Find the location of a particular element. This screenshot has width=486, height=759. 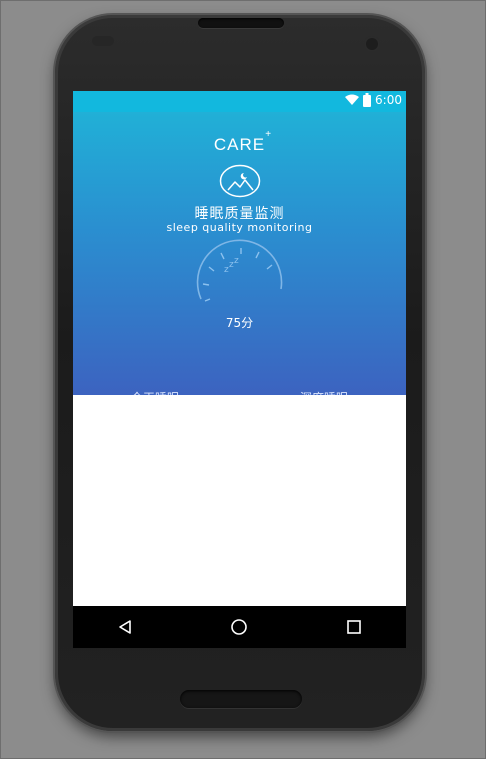

brand-superscript: + is located at coordinates (269, 134).